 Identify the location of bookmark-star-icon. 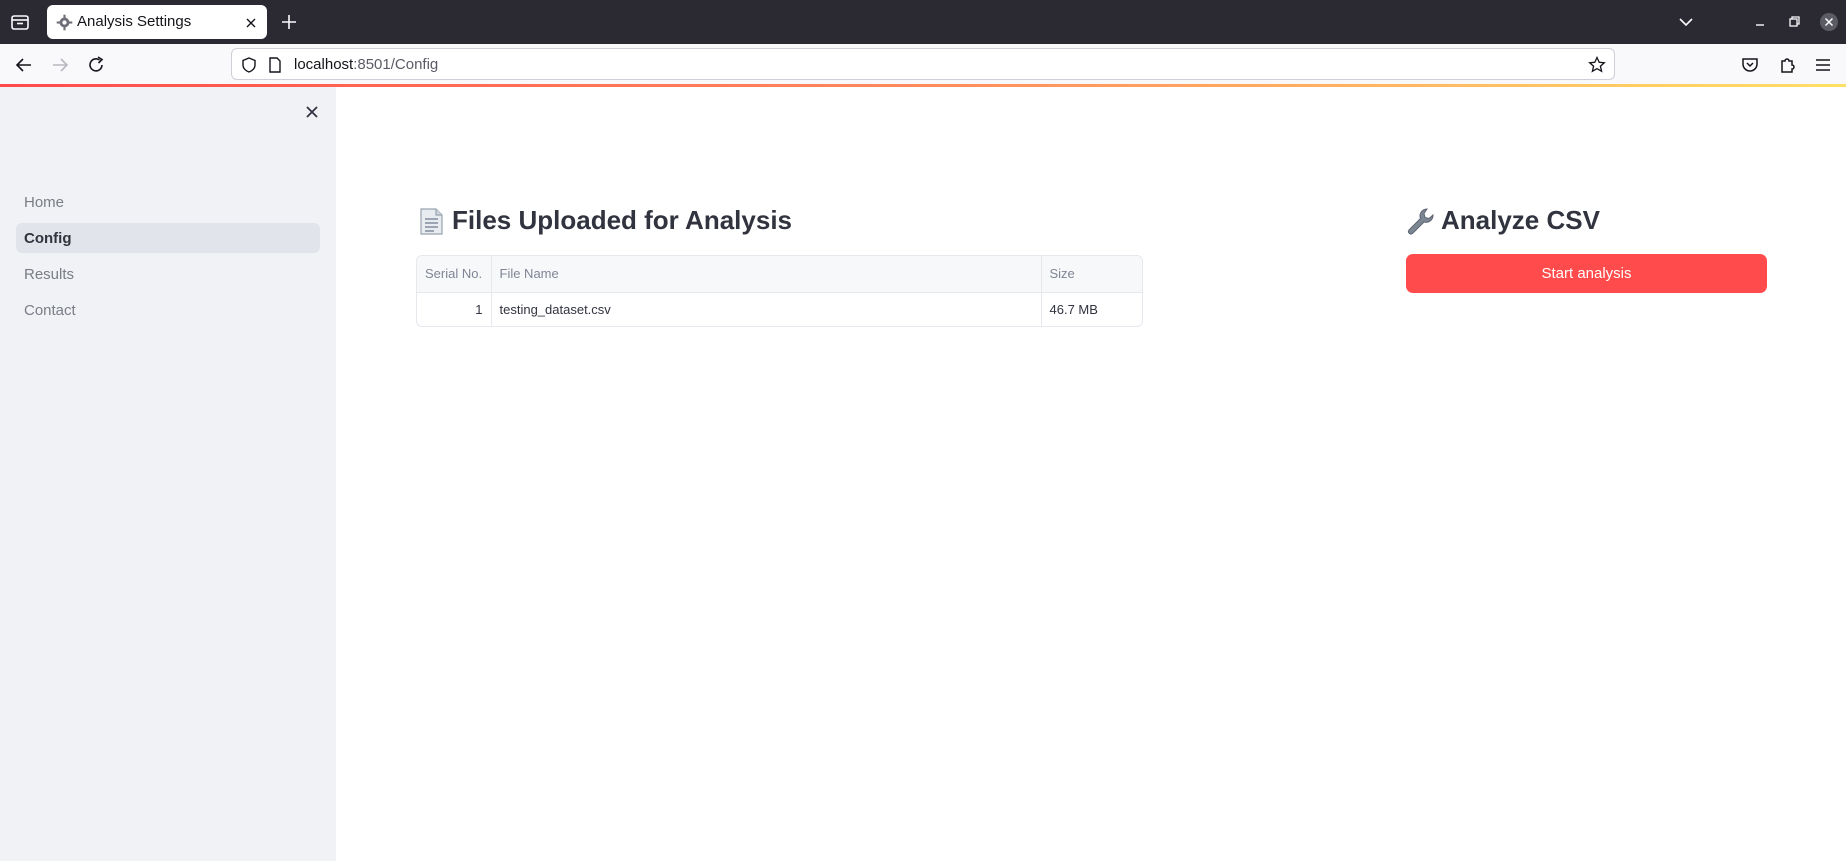
(1597, 64).